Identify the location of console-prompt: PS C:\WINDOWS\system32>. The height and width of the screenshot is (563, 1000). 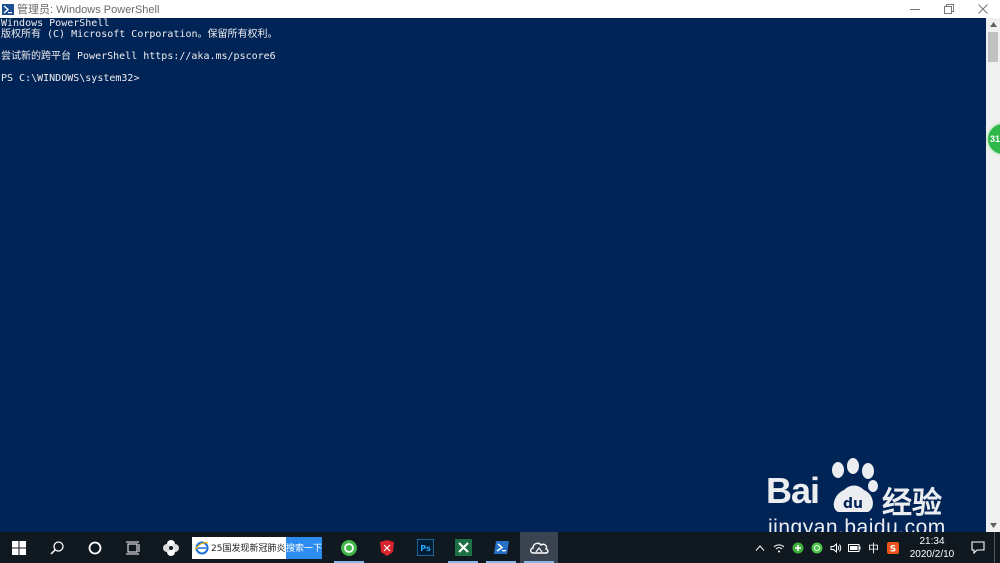
(493, 78).